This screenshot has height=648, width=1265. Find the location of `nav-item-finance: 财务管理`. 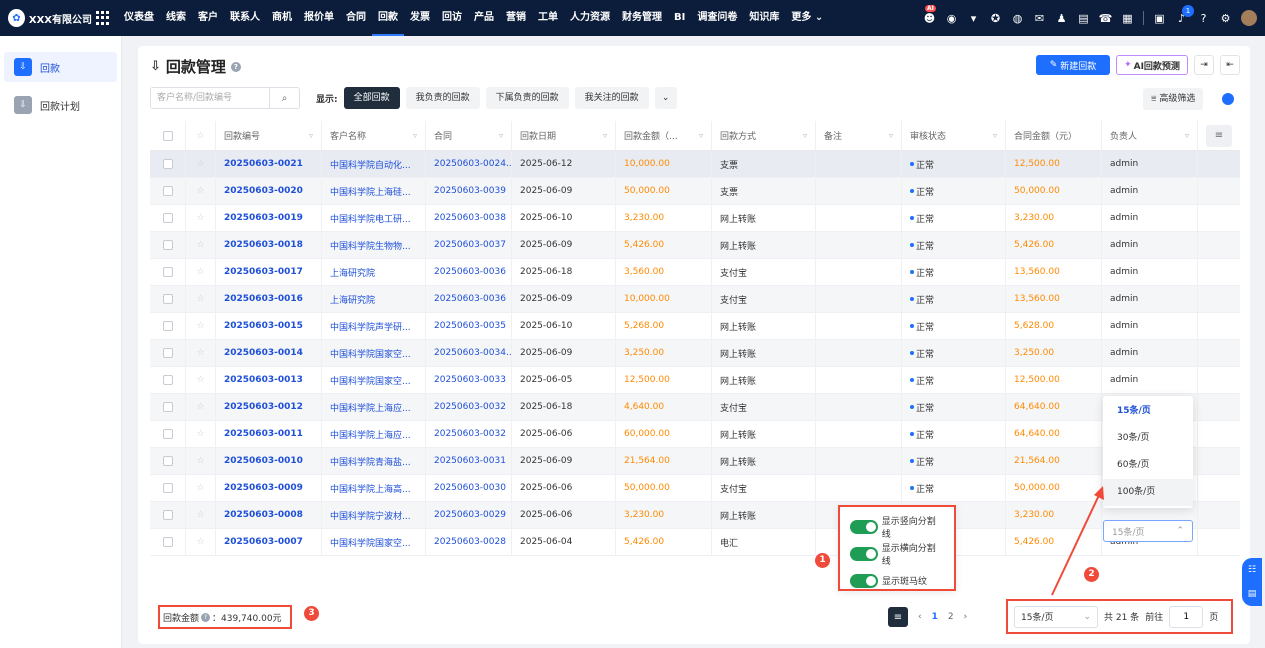

nav-item-finance: 财务管理 is located at coordinates (642, 18).